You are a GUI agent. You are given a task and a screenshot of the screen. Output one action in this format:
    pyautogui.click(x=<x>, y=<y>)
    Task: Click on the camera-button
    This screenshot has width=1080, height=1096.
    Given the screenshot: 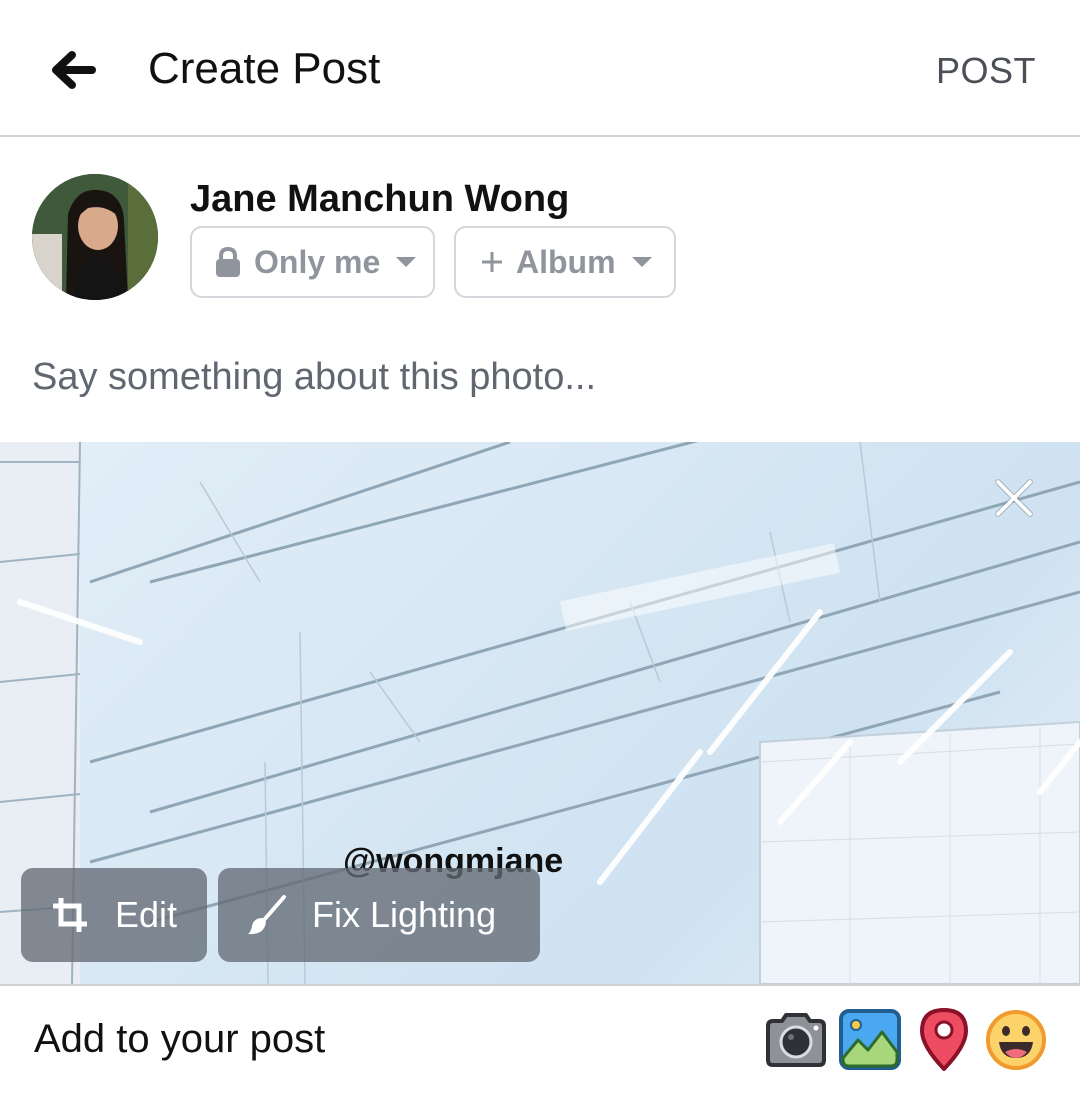 What is the action you would take?
    pyautogui.click(x=796, y=1039)
    